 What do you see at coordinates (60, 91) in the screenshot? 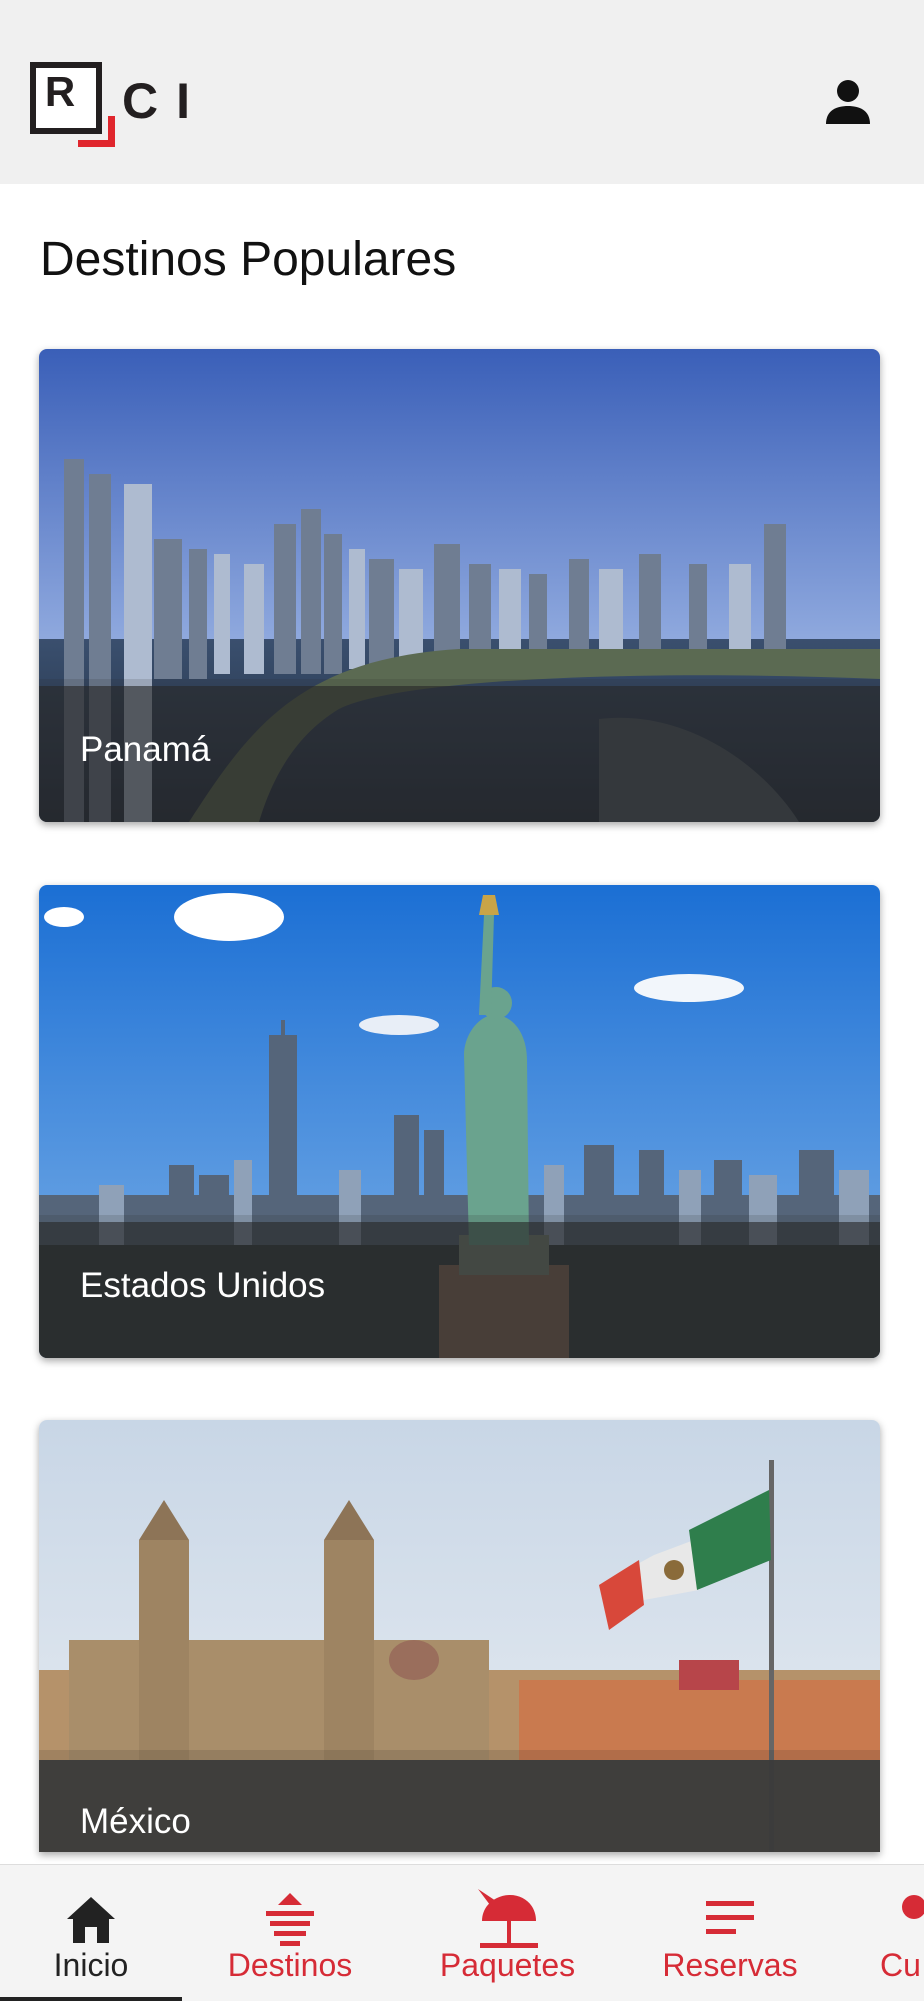
I see `logo-r: R` at bounding box center [60, 91].